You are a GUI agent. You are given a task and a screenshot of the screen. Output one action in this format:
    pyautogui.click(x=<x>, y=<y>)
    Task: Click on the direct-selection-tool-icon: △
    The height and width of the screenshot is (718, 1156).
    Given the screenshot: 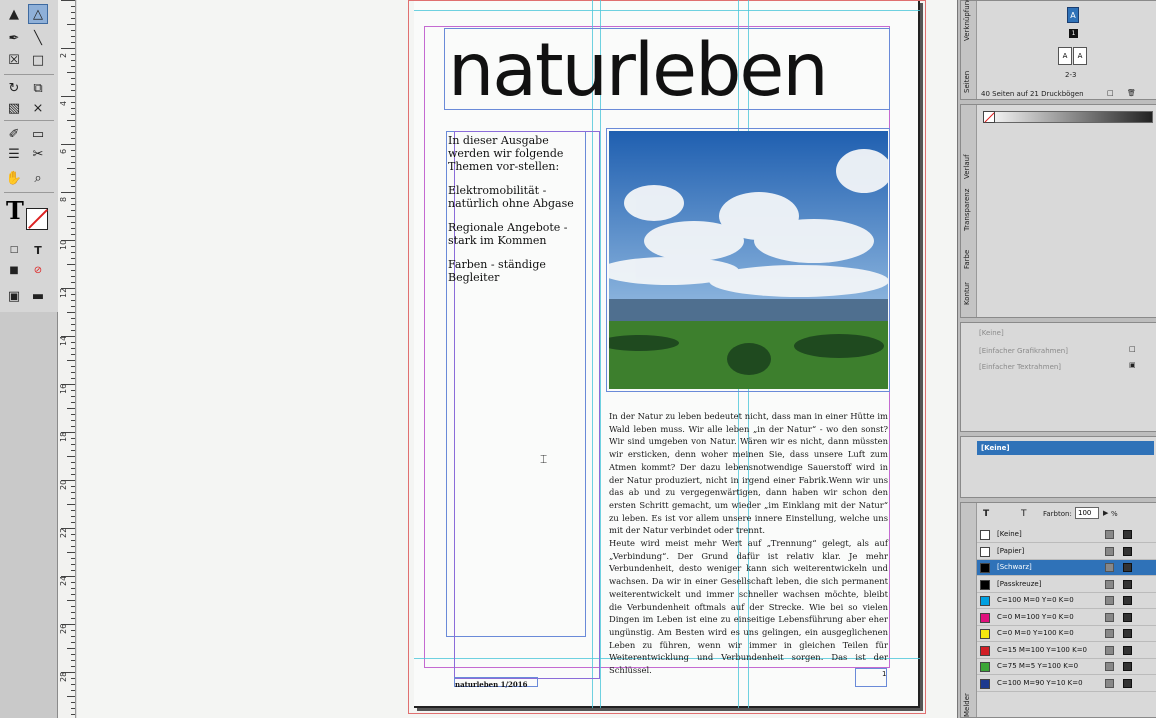 What is the action you would take?
    pyautogui.click(x=38, y=14)
    